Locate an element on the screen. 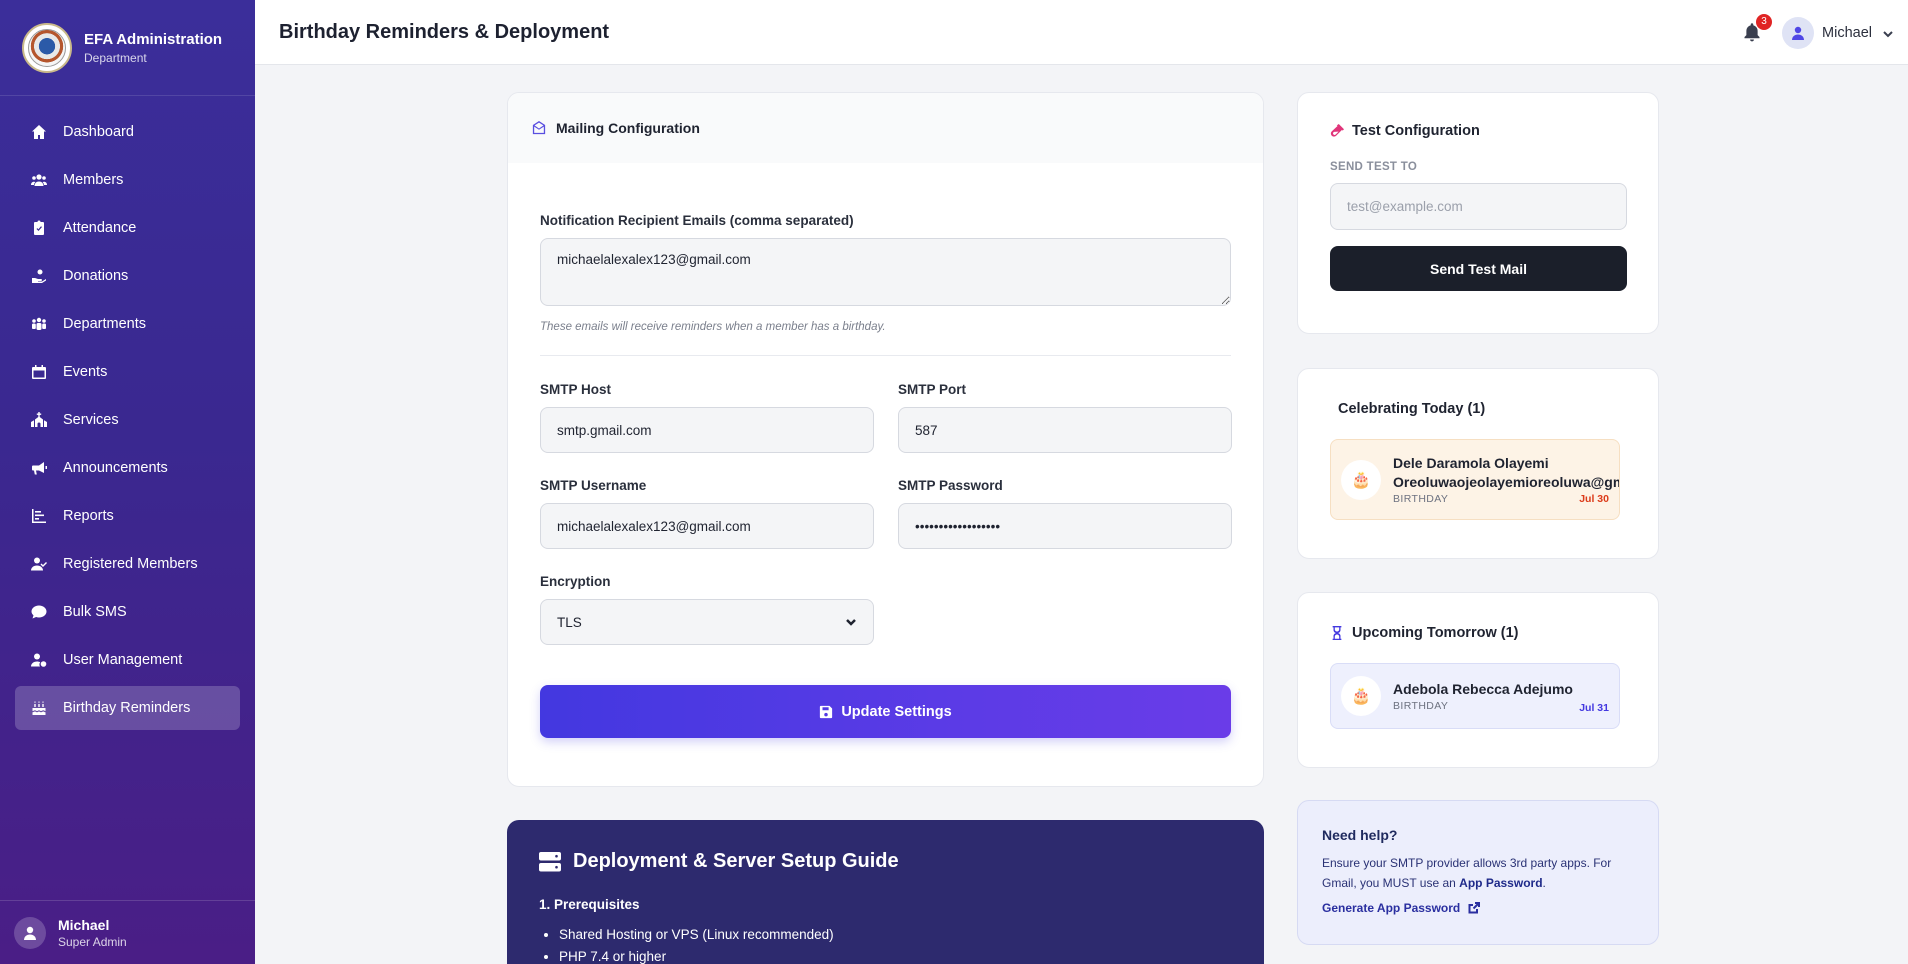  sidebar-item-label: Services is located at coordinates (91, 420).